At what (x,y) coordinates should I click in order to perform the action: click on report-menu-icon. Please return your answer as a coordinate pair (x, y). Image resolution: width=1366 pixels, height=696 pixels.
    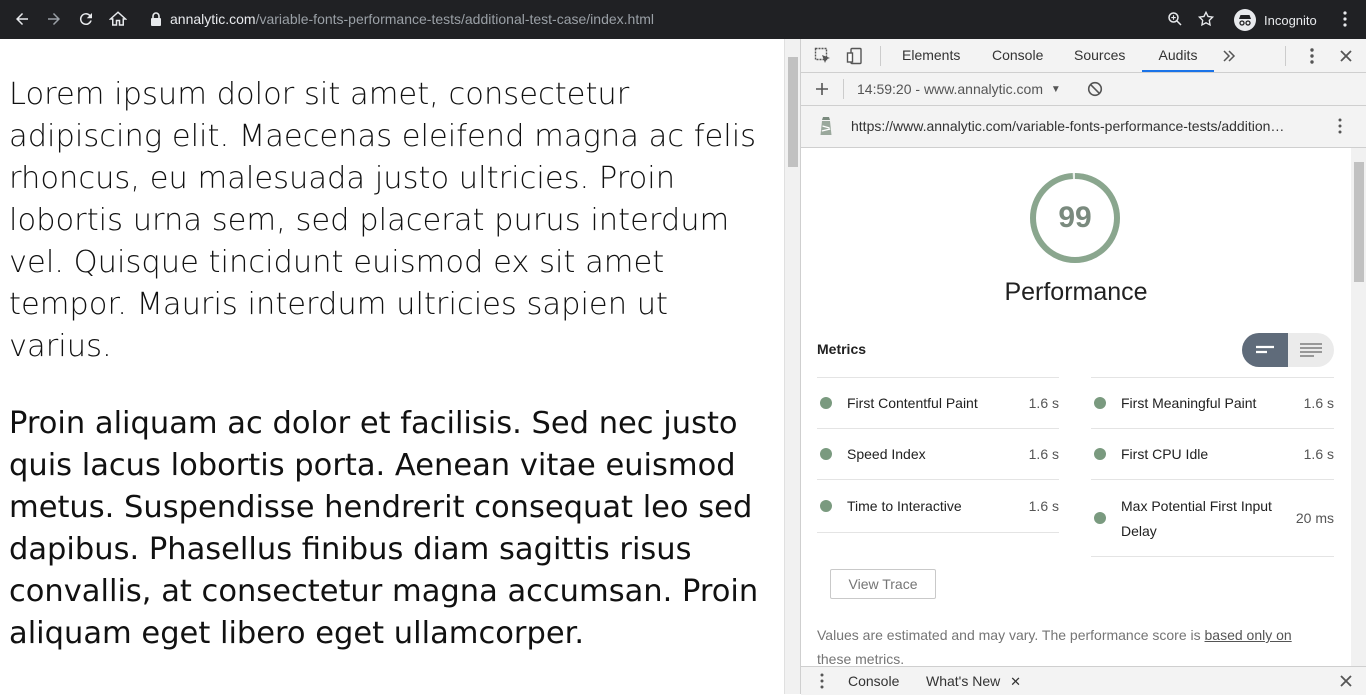
    Looking at the image, I should click on (1340, 126).